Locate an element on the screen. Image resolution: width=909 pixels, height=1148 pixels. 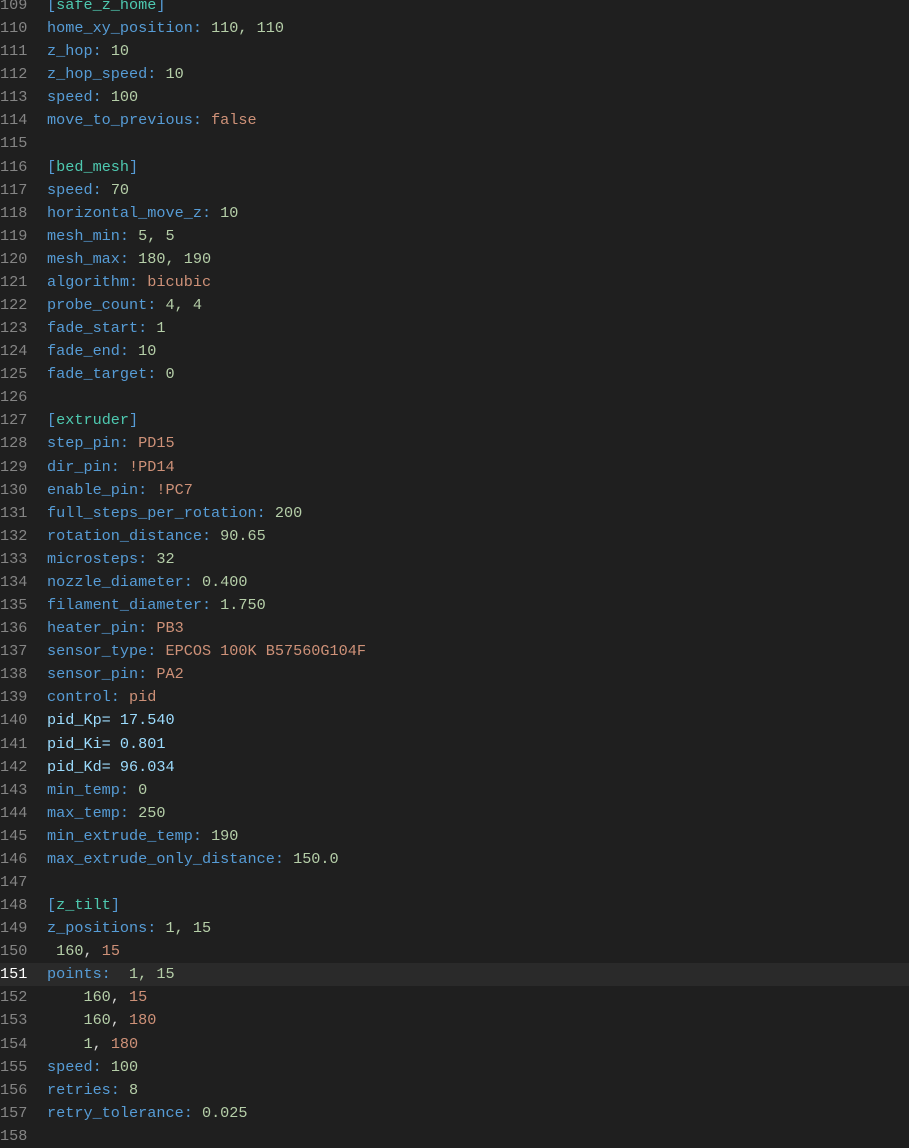
code-line: 127 [extruder] is located at coordinates (454, 420).